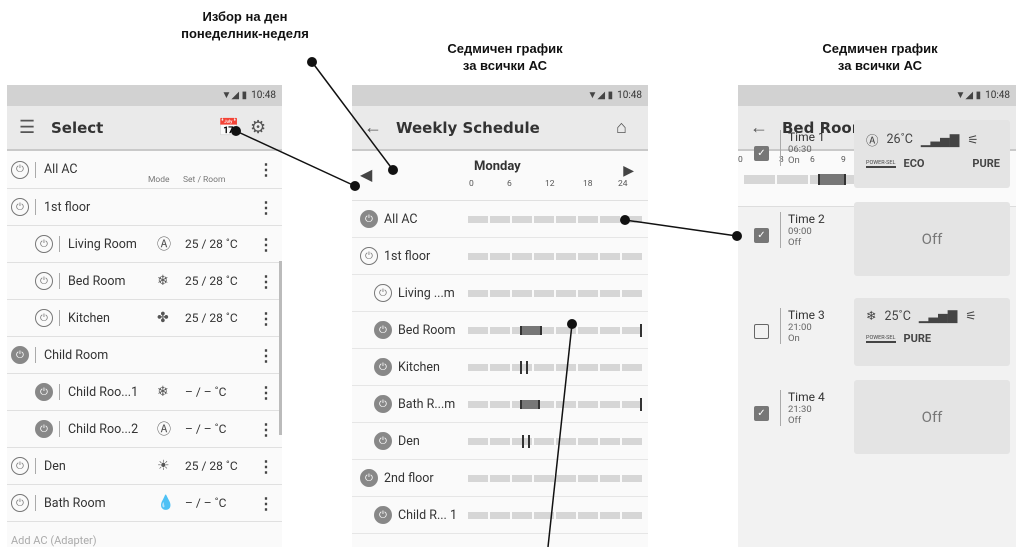 The height and width of the screenshot is (547, 1016). Describe the element at coordinates (973, 140) in the screenshot. I see `swing-icon: ⚟` at that location.